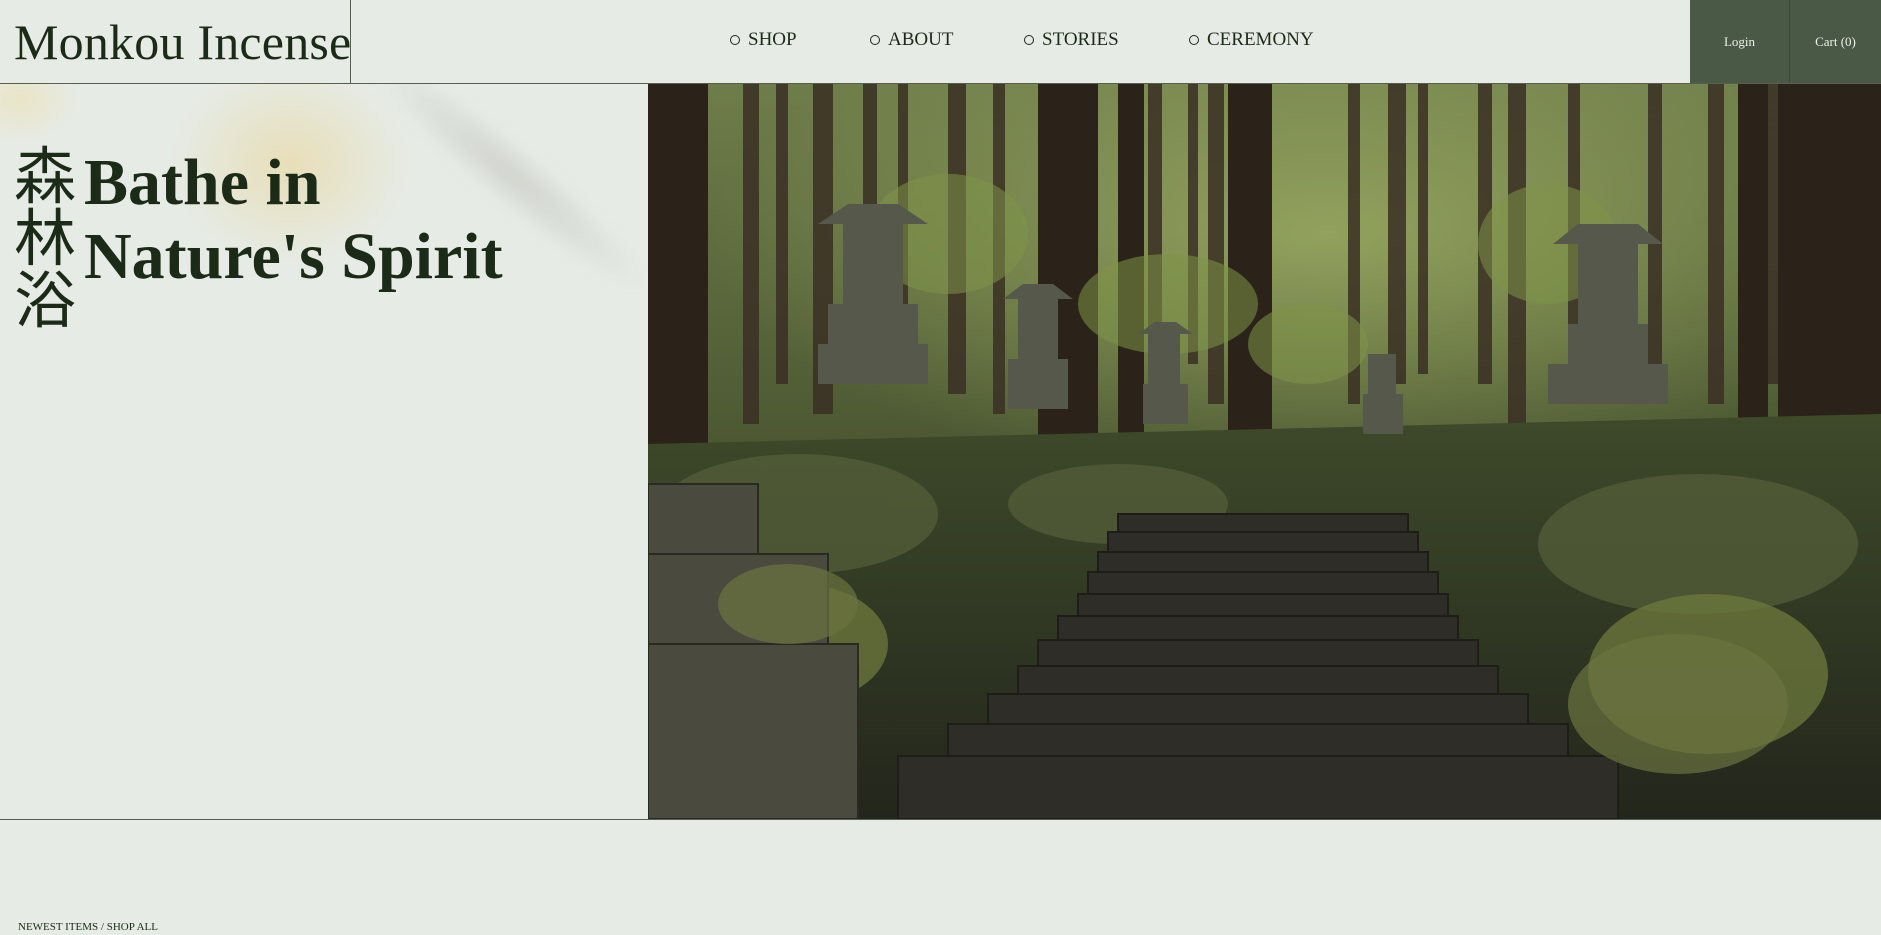 Image resolution: width=1881 pixels, height=935 pixels. I want to click on nav-label: CEREMONY, so click(1260, 39).